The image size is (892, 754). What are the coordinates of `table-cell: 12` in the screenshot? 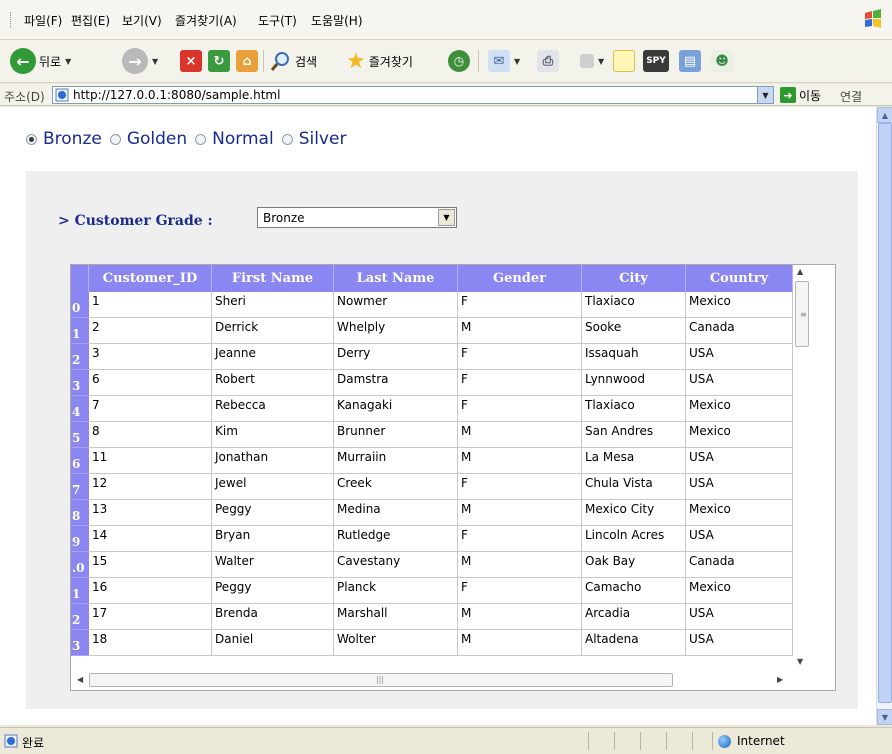 It's located at (150, 487).